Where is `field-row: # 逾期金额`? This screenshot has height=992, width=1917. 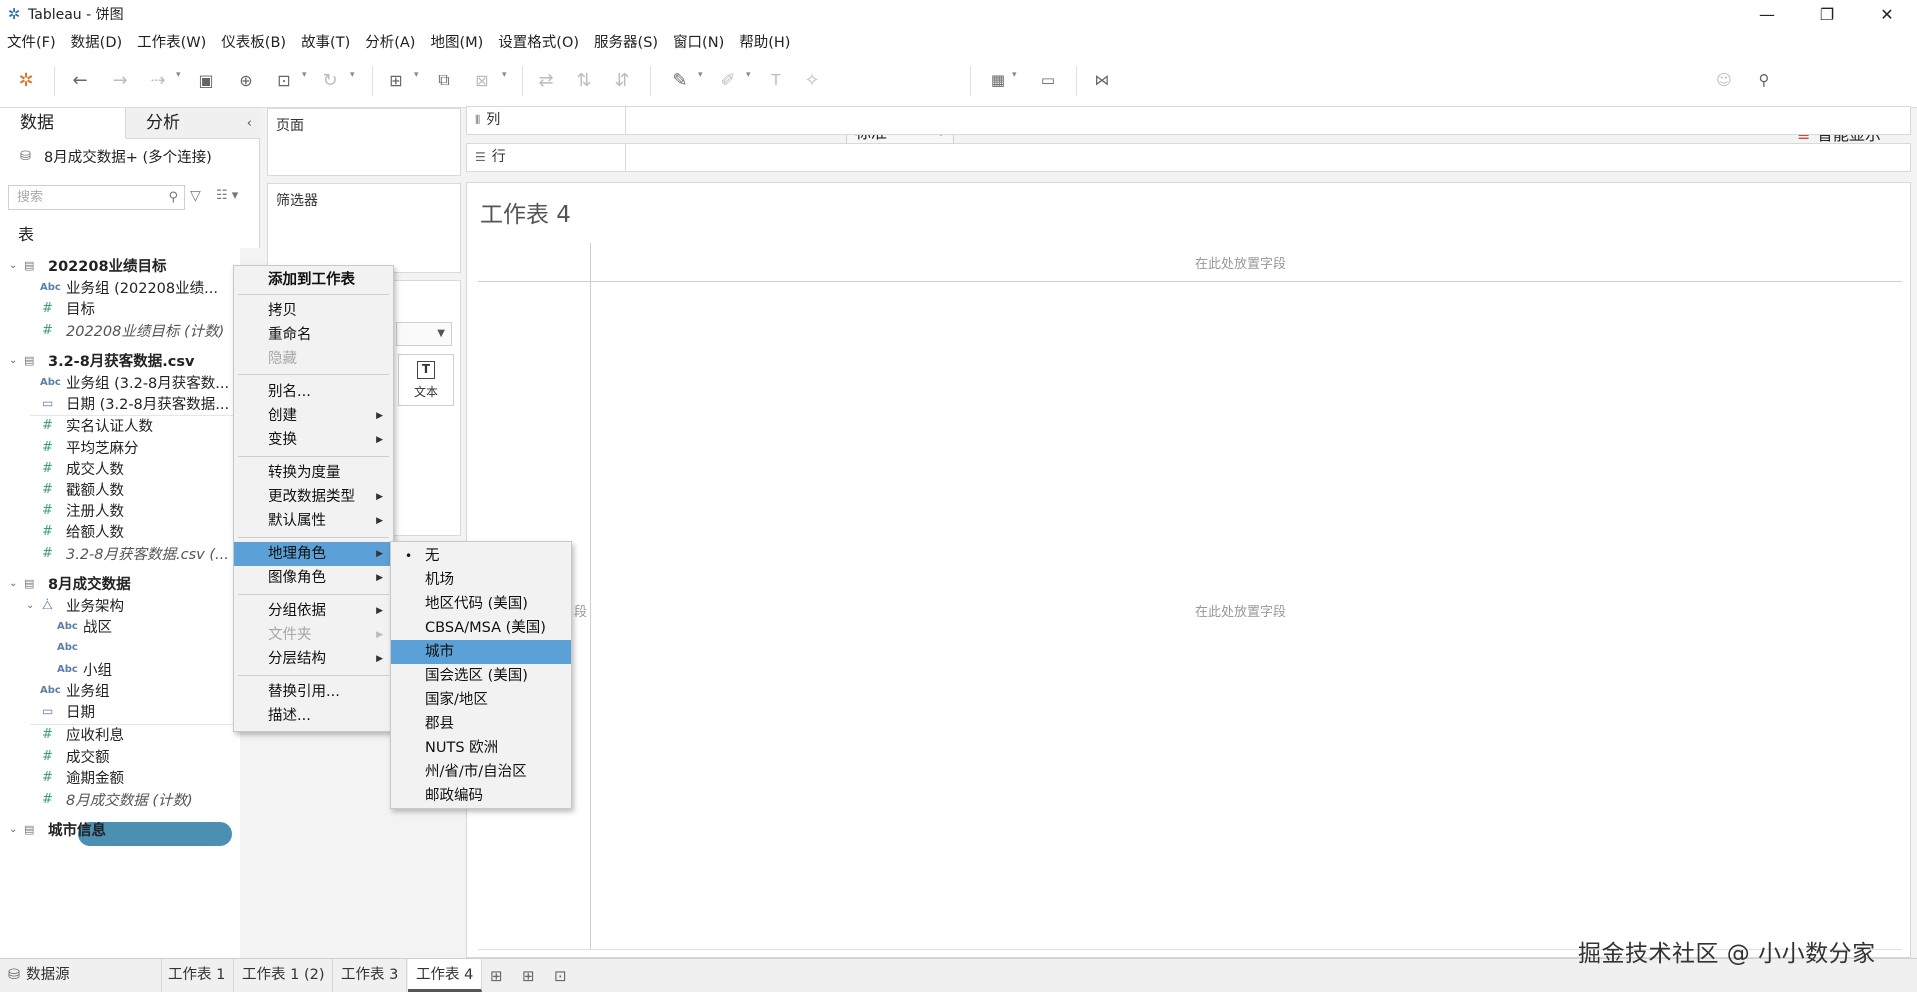
field-row: # 逾期金额 is located at coordinates (120, 777).